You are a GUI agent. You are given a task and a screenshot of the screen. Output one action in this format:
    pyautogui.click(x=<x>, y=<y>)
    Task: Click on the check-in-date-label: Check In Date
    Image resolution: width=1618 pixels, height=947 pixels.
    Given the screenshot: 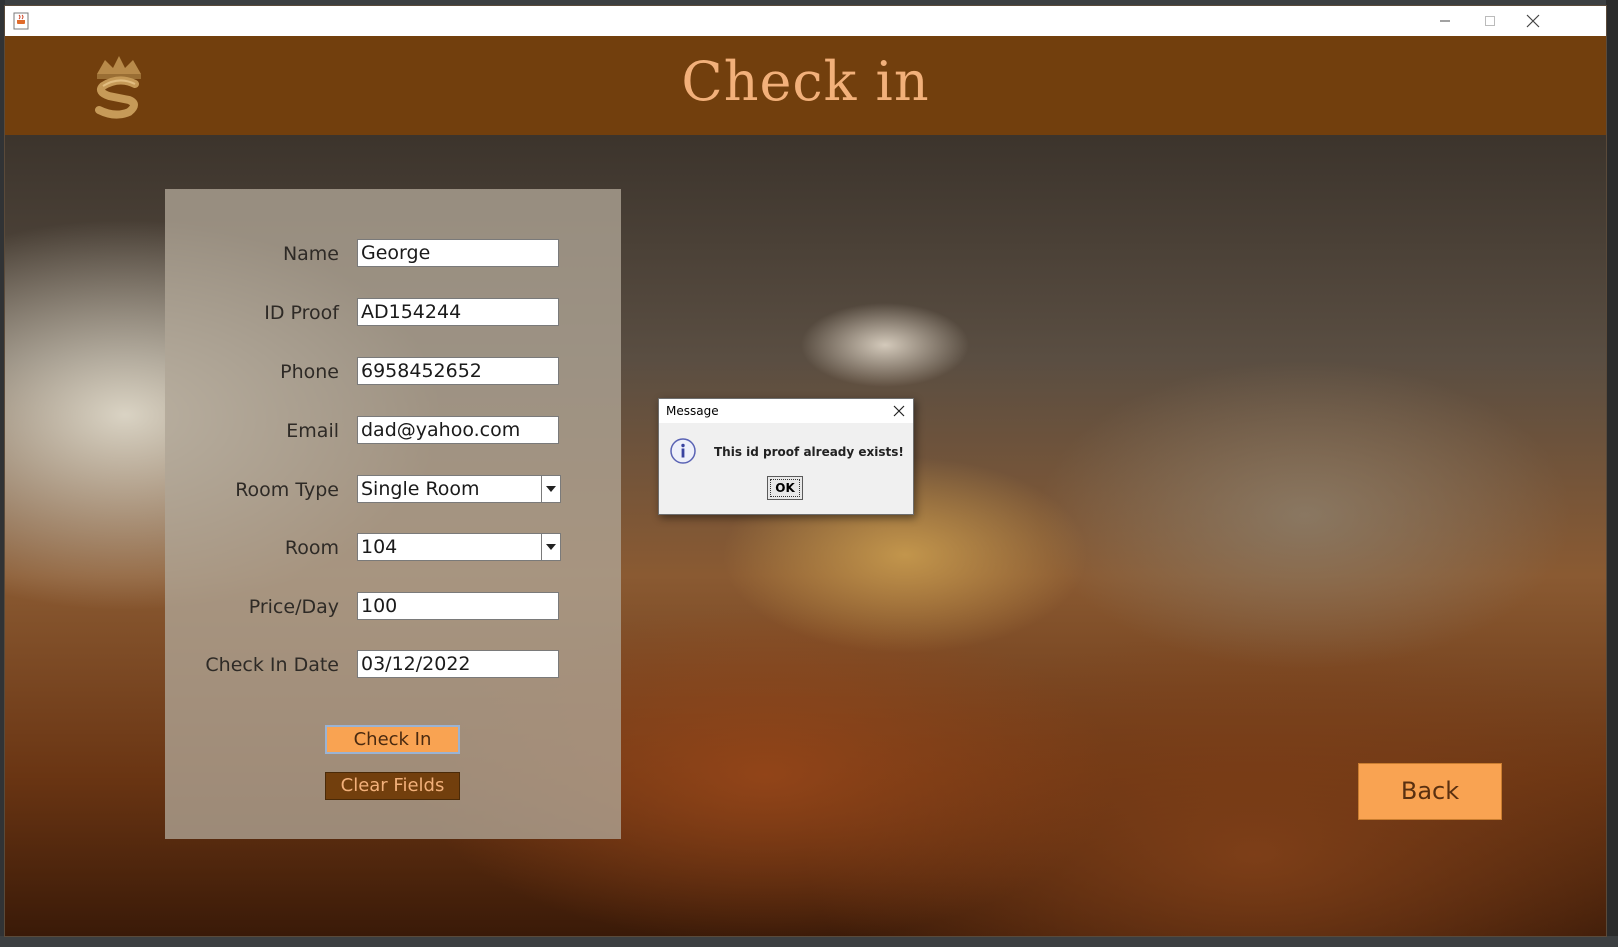 What is the action you would take?
    pyautogui.click(x=272, y=665)
    